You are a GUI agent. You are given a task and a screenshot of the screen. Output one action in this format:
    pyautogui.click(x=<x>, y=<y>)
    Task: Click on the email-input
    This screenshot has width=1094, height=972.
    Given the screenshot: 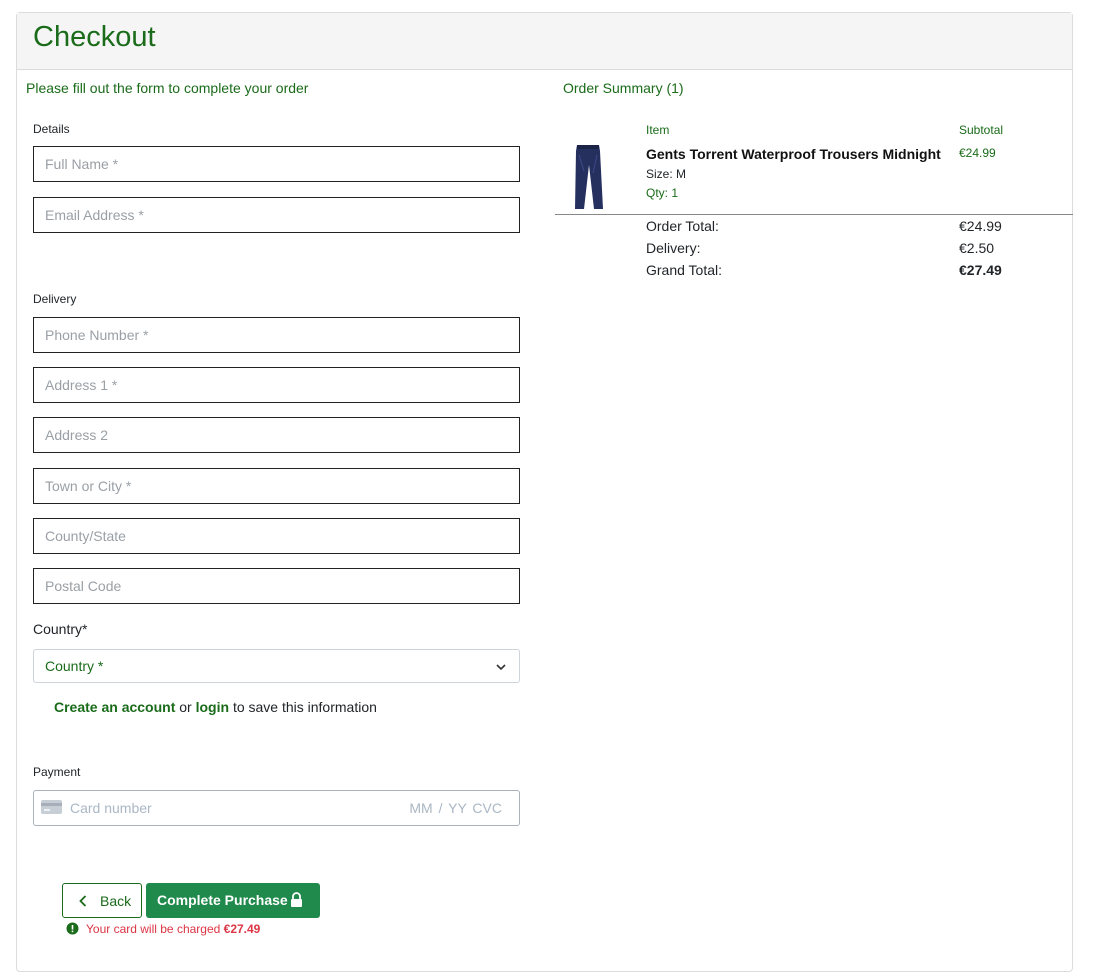 What is the action you would take?
    pyautogui.click(x=276, y=215)
    